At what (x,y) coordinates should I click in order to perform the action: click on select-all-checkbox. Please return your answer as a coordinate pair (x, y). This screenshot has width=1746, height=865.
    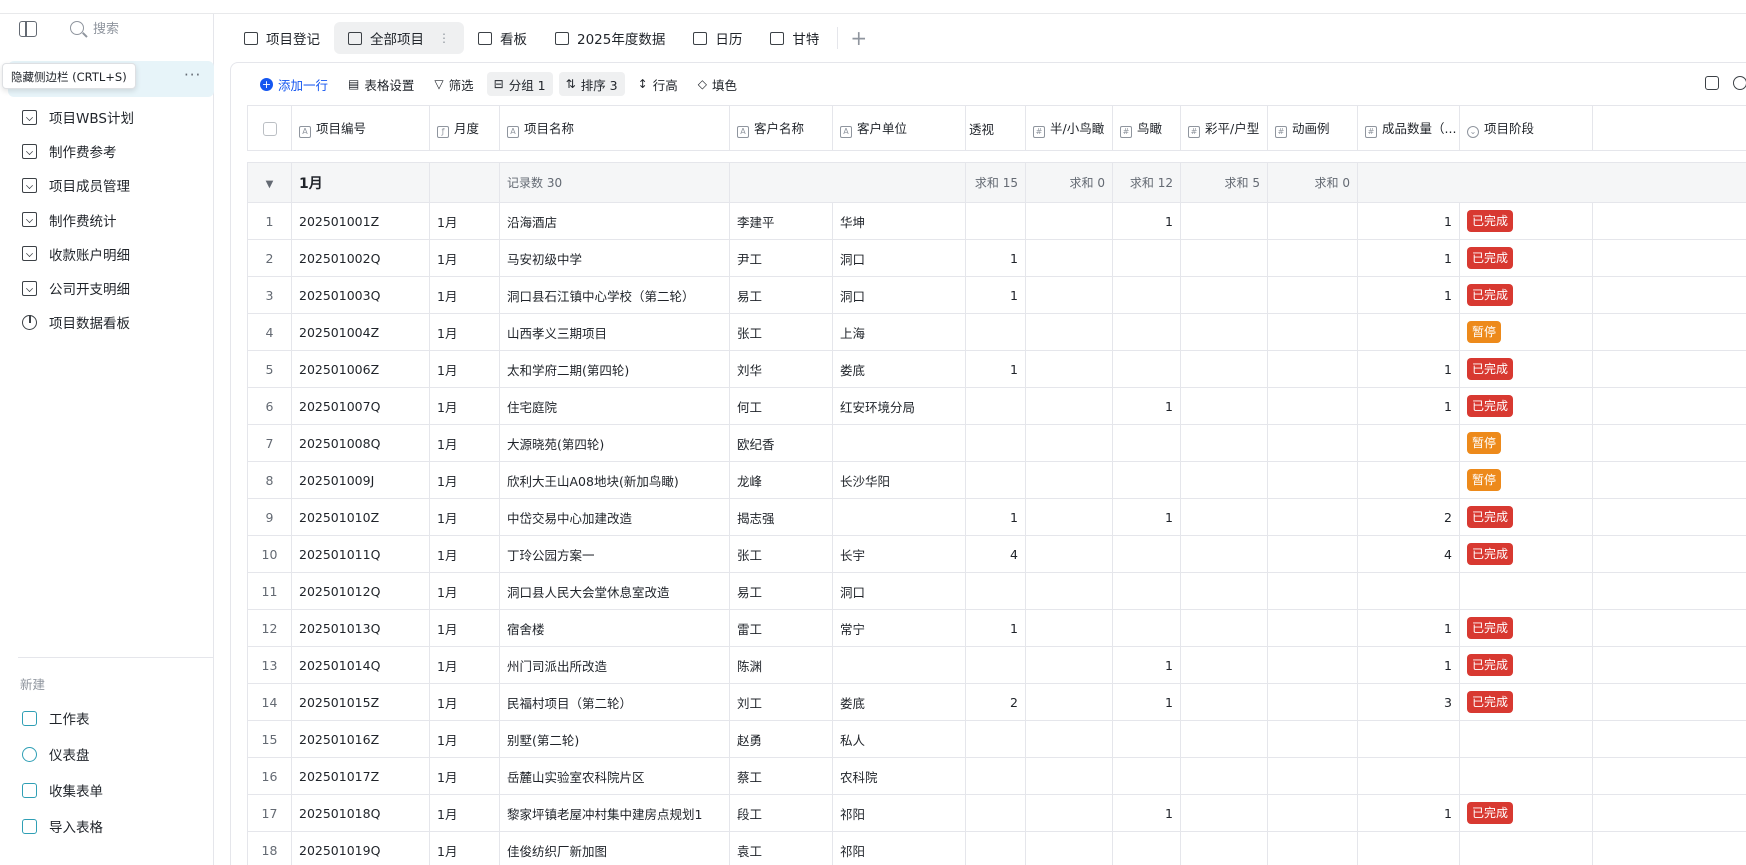
    Looking at the image, I should click on (269, 128).